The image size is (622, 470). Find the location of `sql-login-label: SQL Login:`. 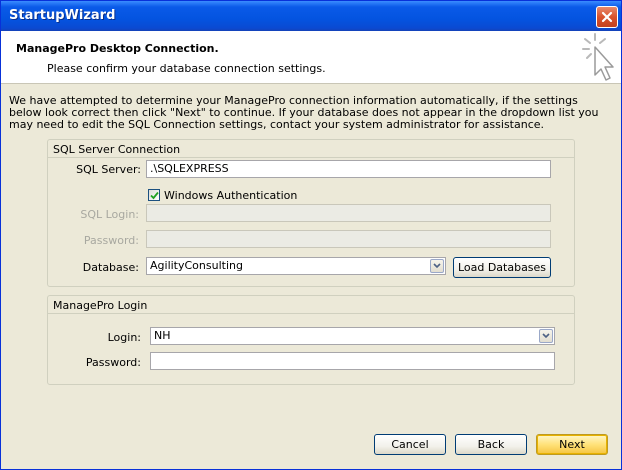

sql-login-label: SQL Login: is located at coordinates (109, 214).